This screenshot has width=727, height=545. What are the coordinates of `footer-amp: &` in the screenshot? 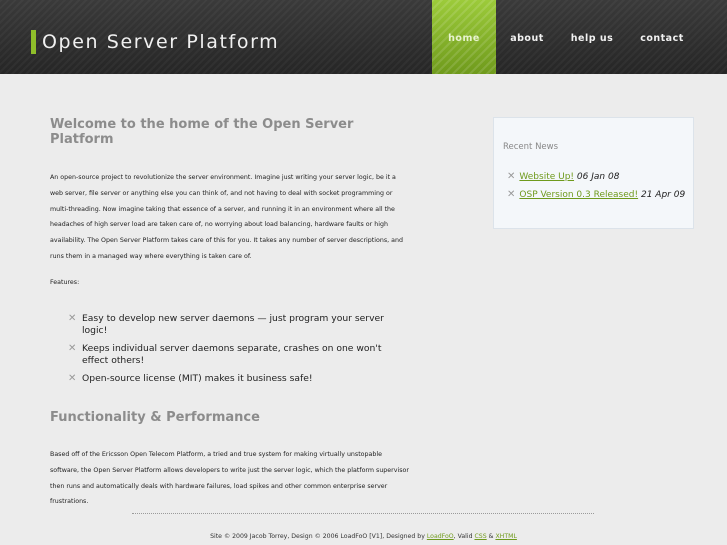 It's located at (491, 536).